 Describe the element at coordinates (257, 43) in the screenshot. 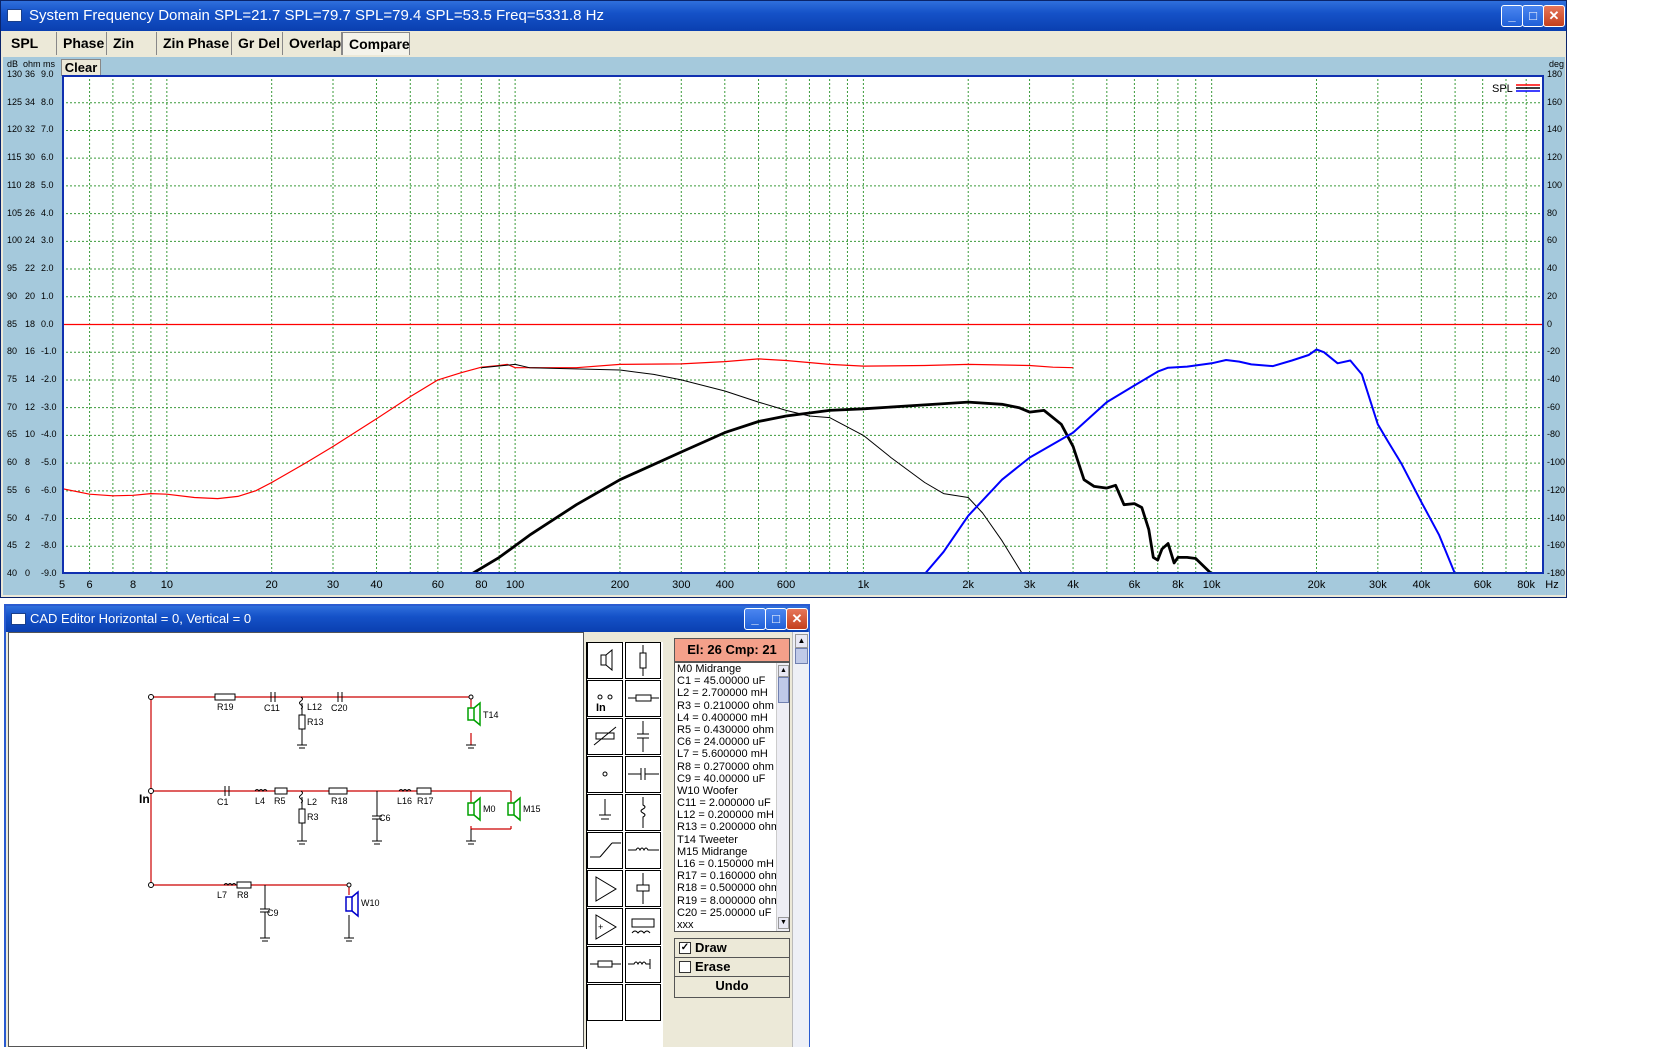

I see `tab-gr-del: Gr Del` at that location.